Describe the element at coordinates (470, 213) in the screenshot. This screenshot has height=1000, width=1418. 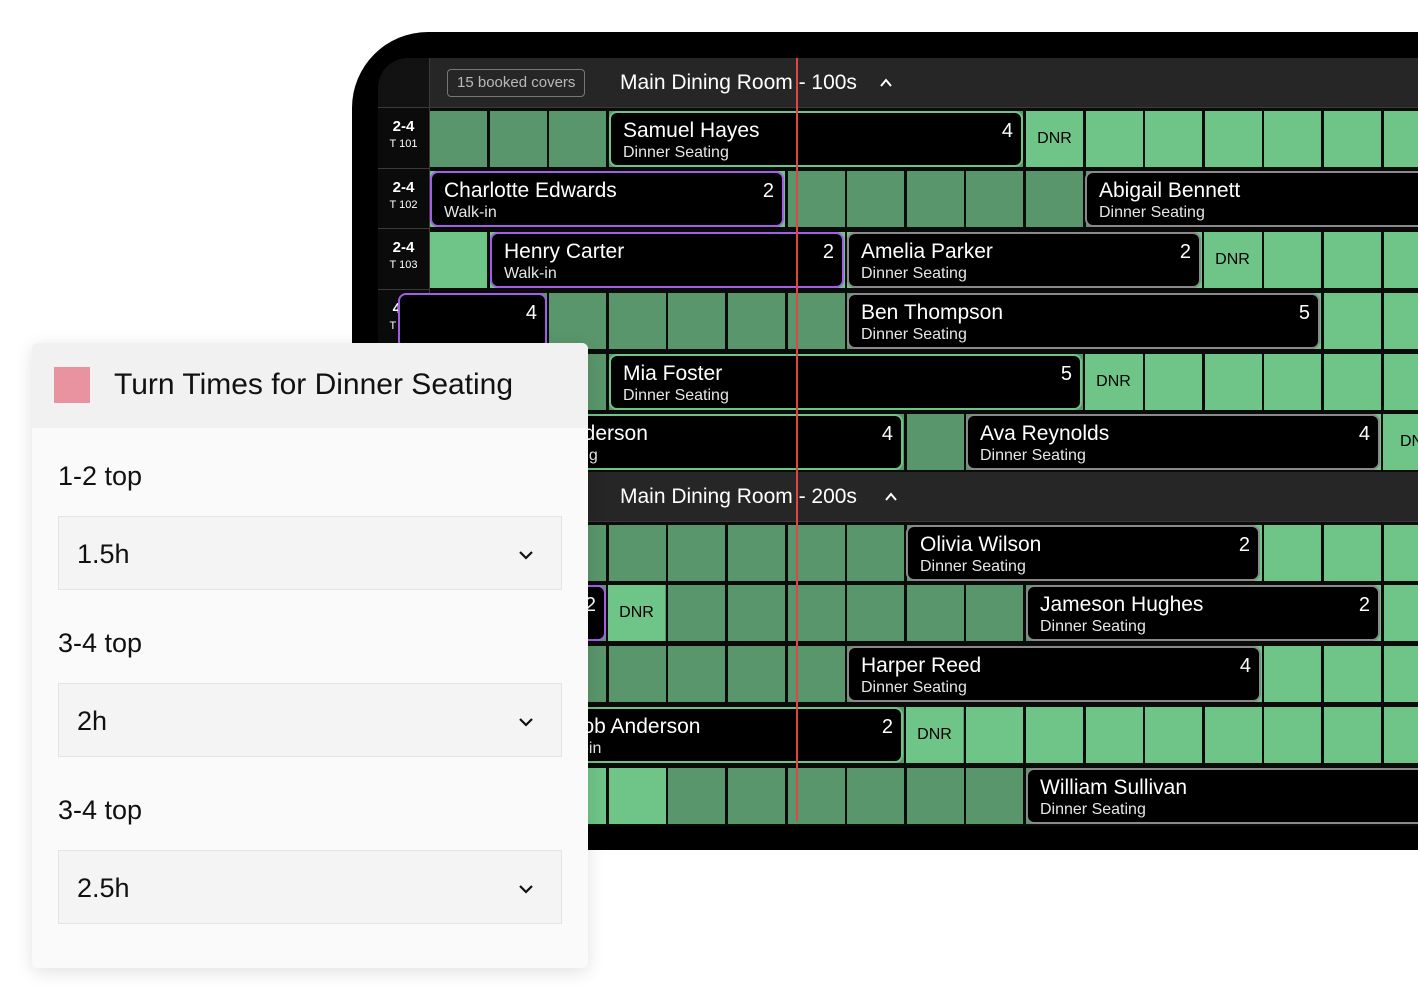
I see `reservation-type: Walk-in` at that location.